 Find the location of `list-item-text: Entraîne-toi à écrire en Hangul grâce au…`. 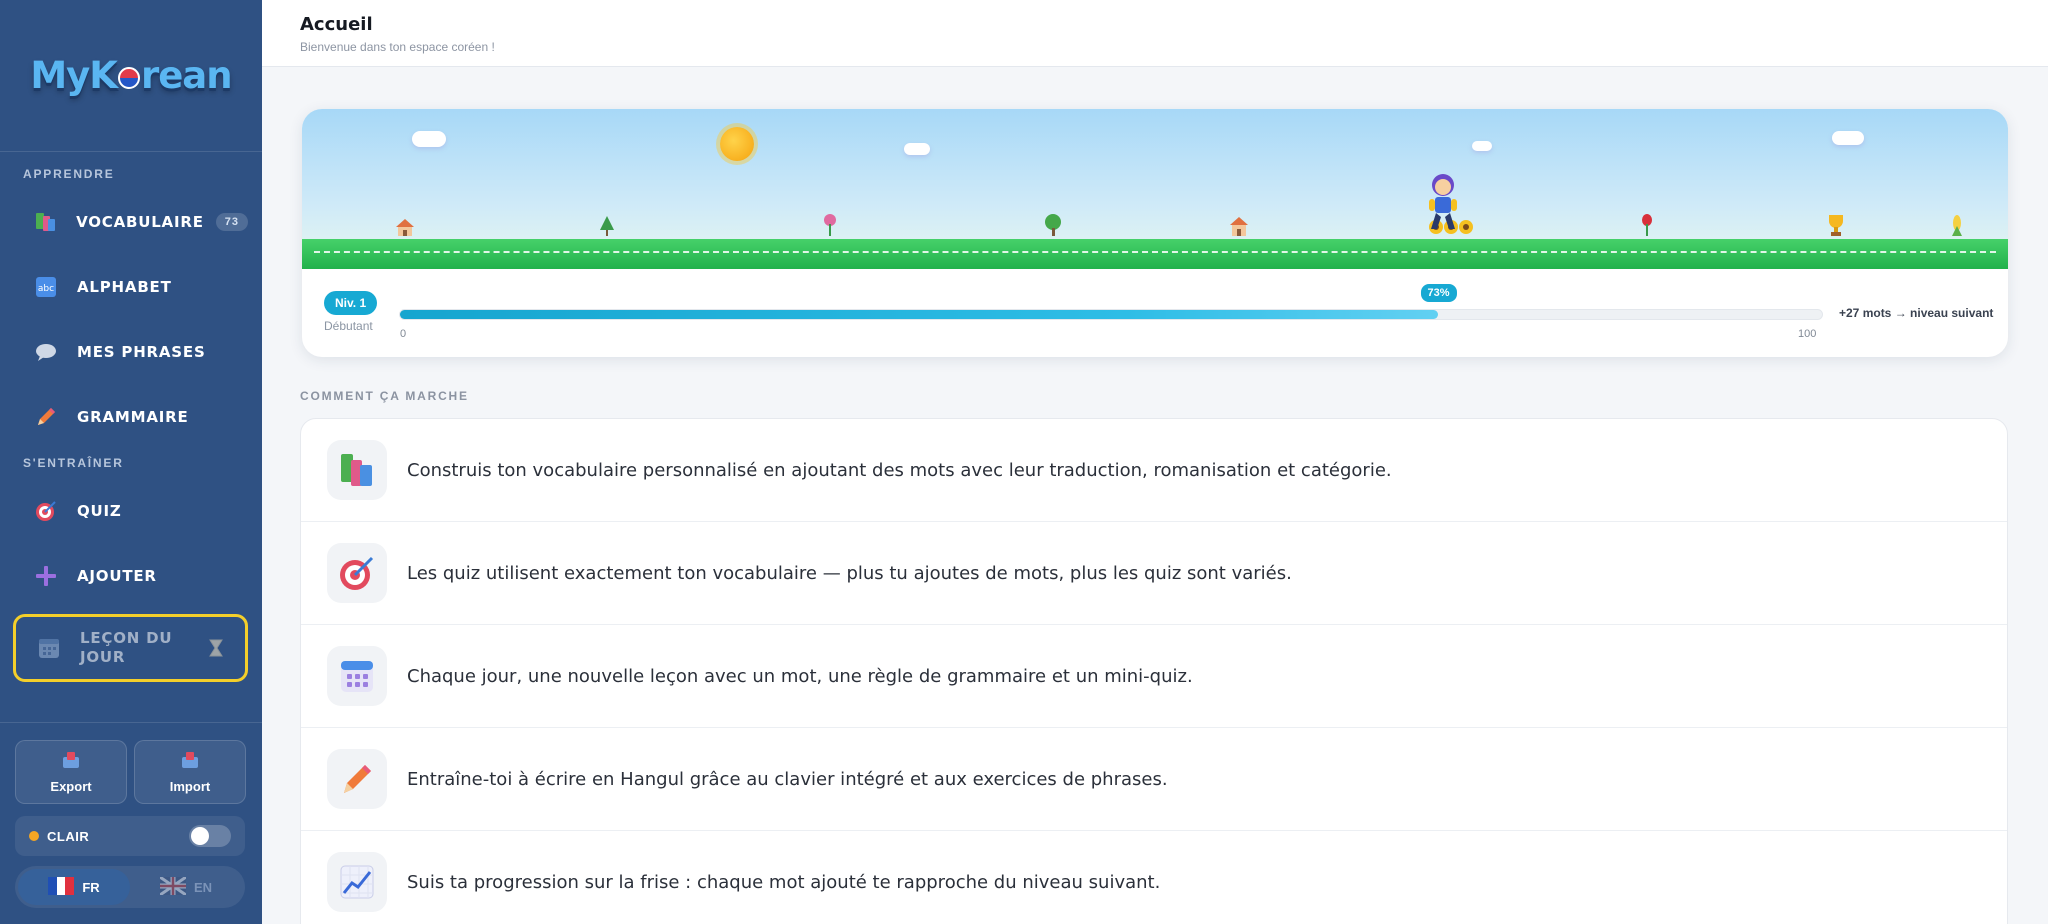

list-item-text: Entraîne-toi à écrire en Hangul grâce au… is located at coordinates (787, 779).